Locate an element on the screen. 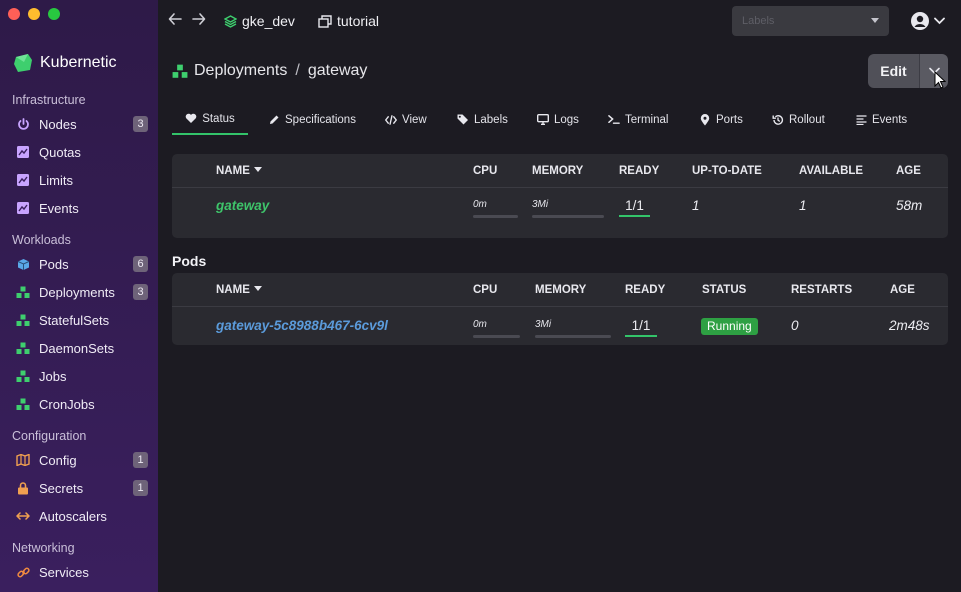 This screenshot has width=961, height=592. tab-label: Ports is located at coordinates (729, 119).